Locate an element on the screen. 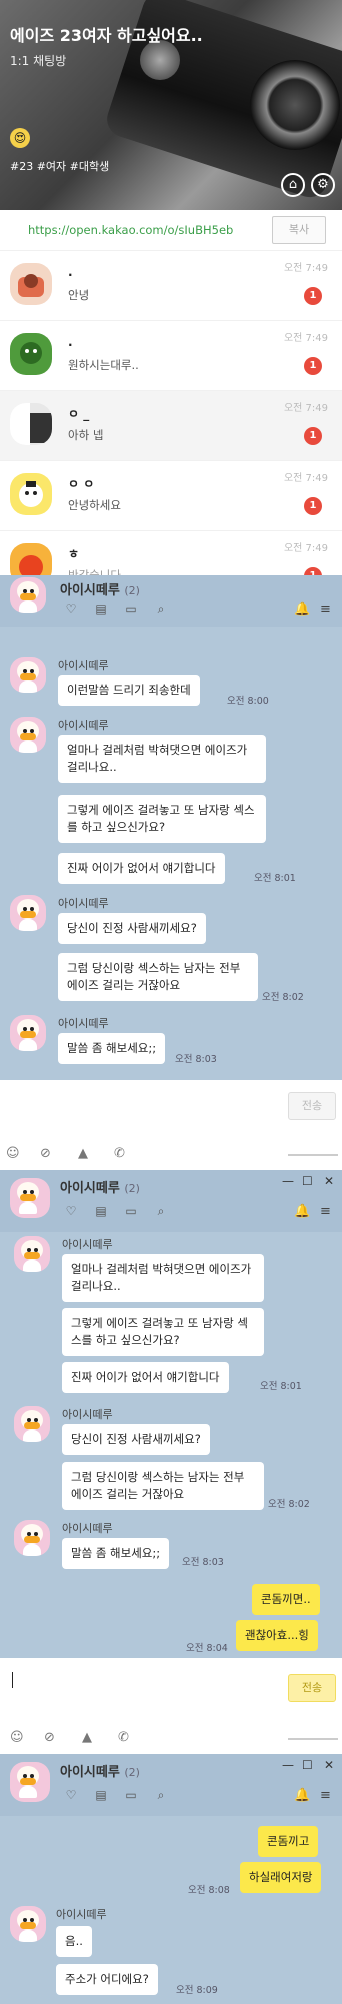  chat-list-item: . 원하시는대루.. 오전 7:49 1 is located at coordinates (171, 355).